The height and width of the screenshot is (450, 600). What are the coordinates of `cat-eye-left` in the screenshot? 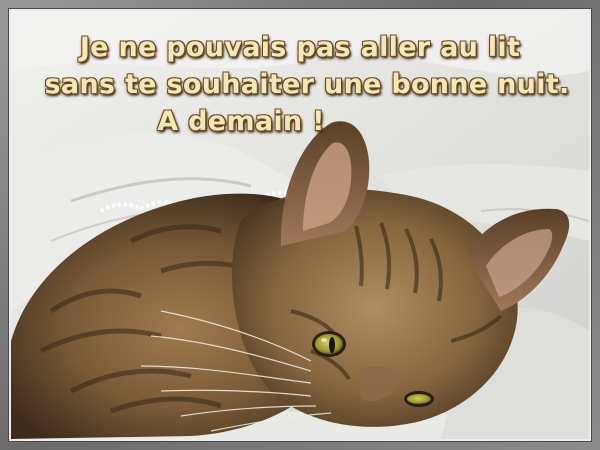 It's located at (329, 344).